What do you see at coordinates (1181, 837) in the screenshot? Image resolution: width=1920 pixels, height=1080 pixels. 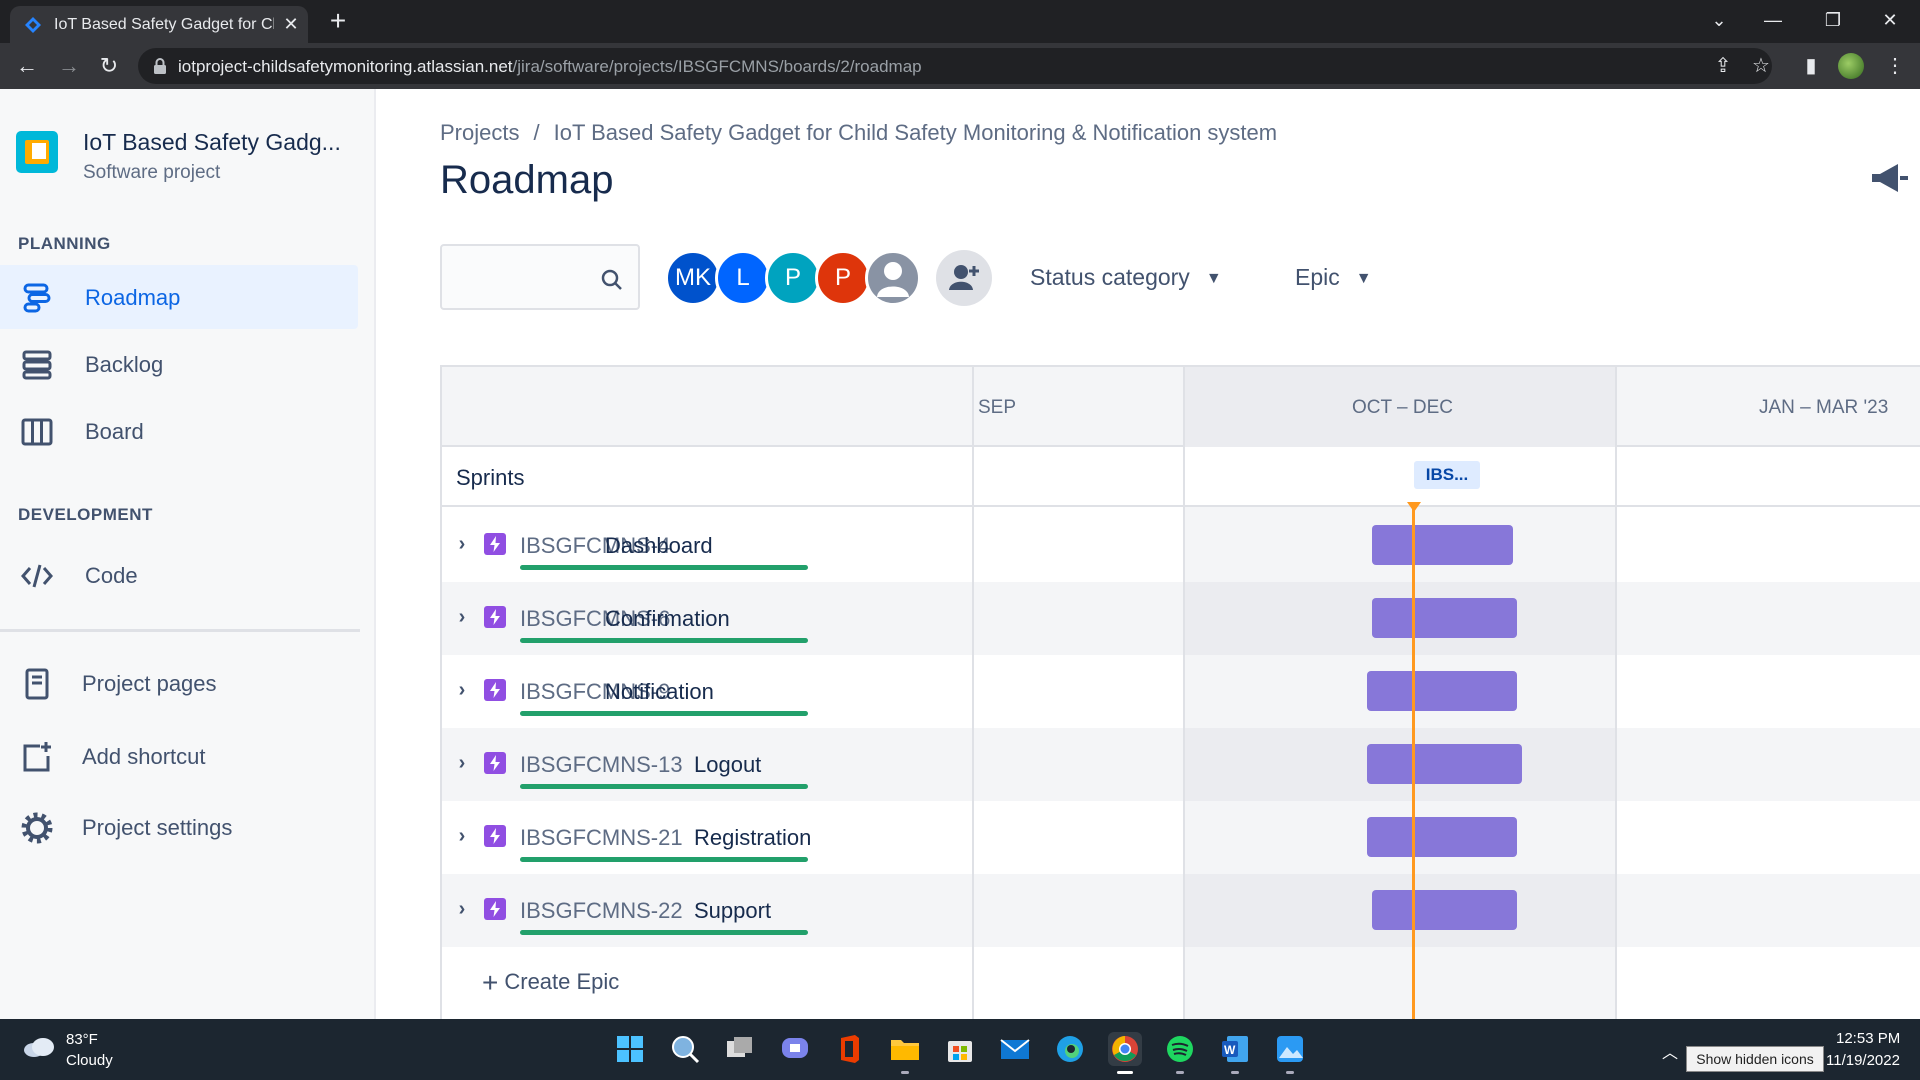 I see `epic-row: › IBSGFCMNS-21 Registration` at bounding box center [1181, 837].